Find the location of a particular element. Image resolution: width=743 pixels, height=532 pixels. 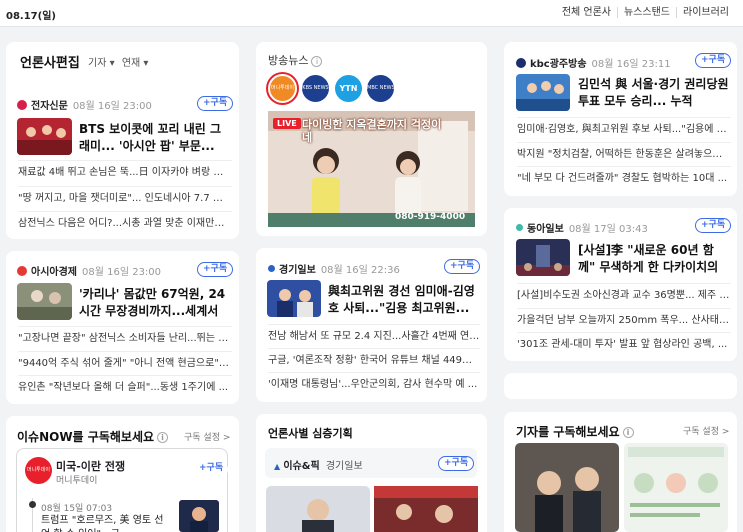

reporter-card-title: 기자를 구독해보세요 i is located at coordinates (575, 431).